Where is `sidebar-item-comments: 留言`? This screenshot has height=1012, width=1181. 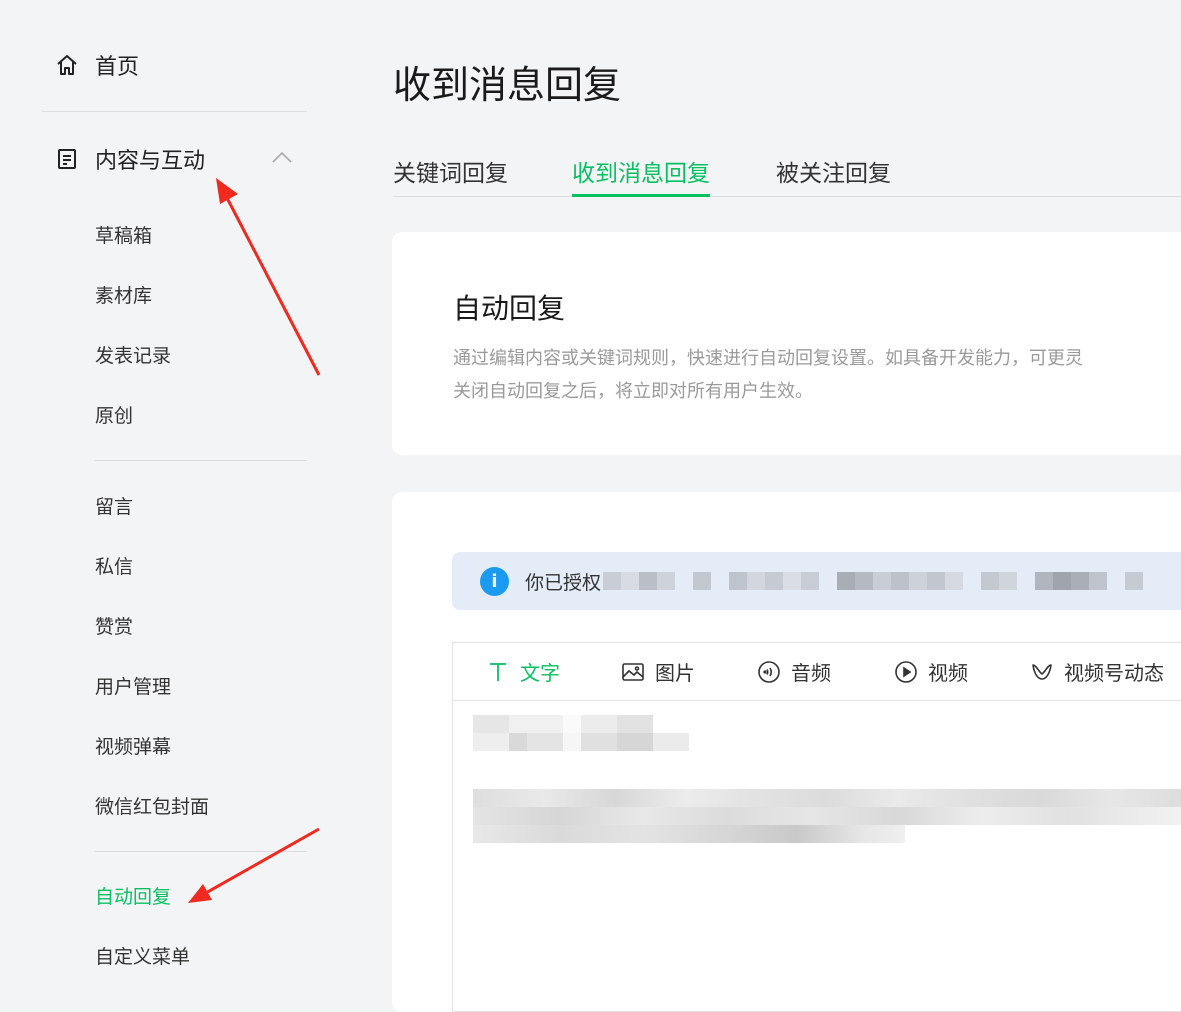 sidebar-item-comments: 留言 is located at coordinates (114, 507).